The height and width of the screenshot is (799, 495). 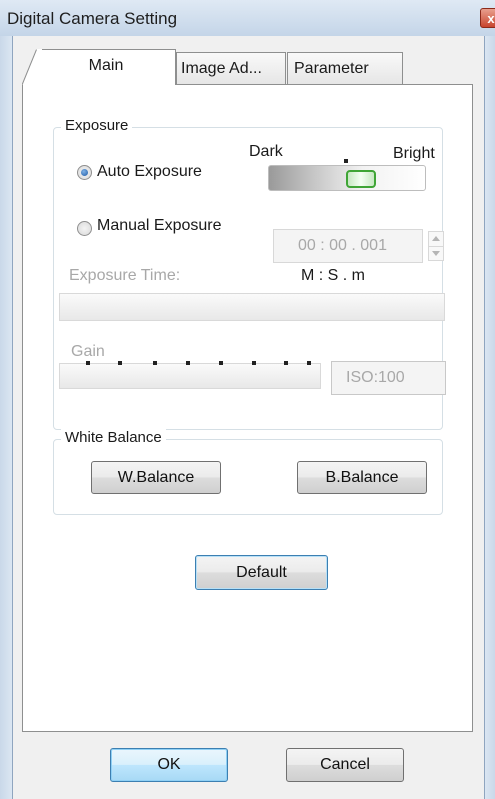 I want to click on manual-exposure-label: Manual Exposure, so click(x=159, y=225).